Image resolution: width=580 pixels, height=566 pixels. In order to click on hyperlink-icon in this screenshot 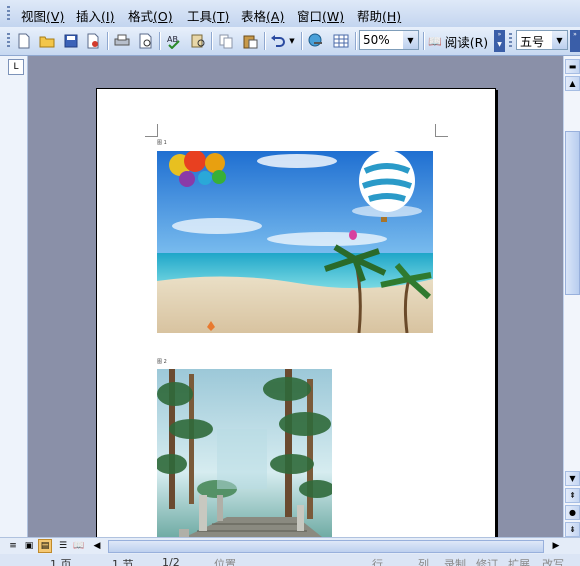, I will do `click(316, 41)`.